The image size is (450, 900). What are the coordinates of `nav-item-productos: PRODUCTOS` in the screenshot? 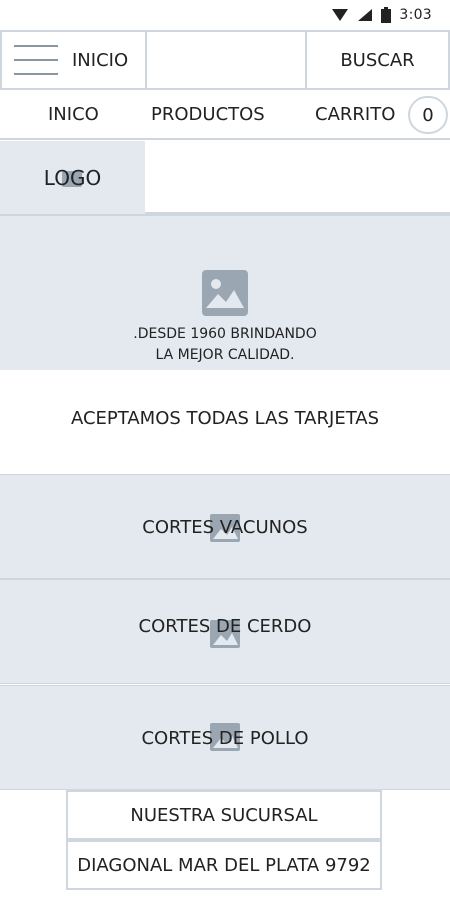 It's located at (208, 114).